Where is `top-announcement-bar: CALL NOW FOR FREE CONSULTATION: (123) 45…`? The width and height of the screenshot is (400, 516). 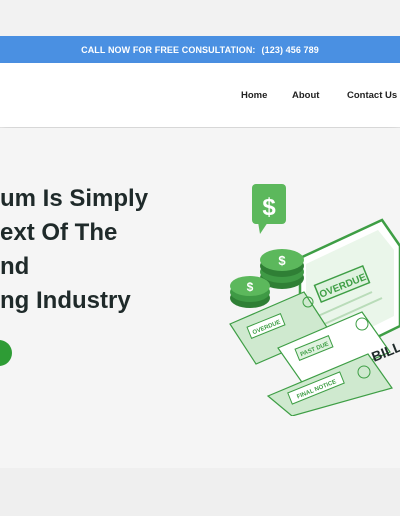
top-announcement-bar: CALL NOW FOR FREE CONSULTATION: (123) 45… is located at coordinates (200, 49).